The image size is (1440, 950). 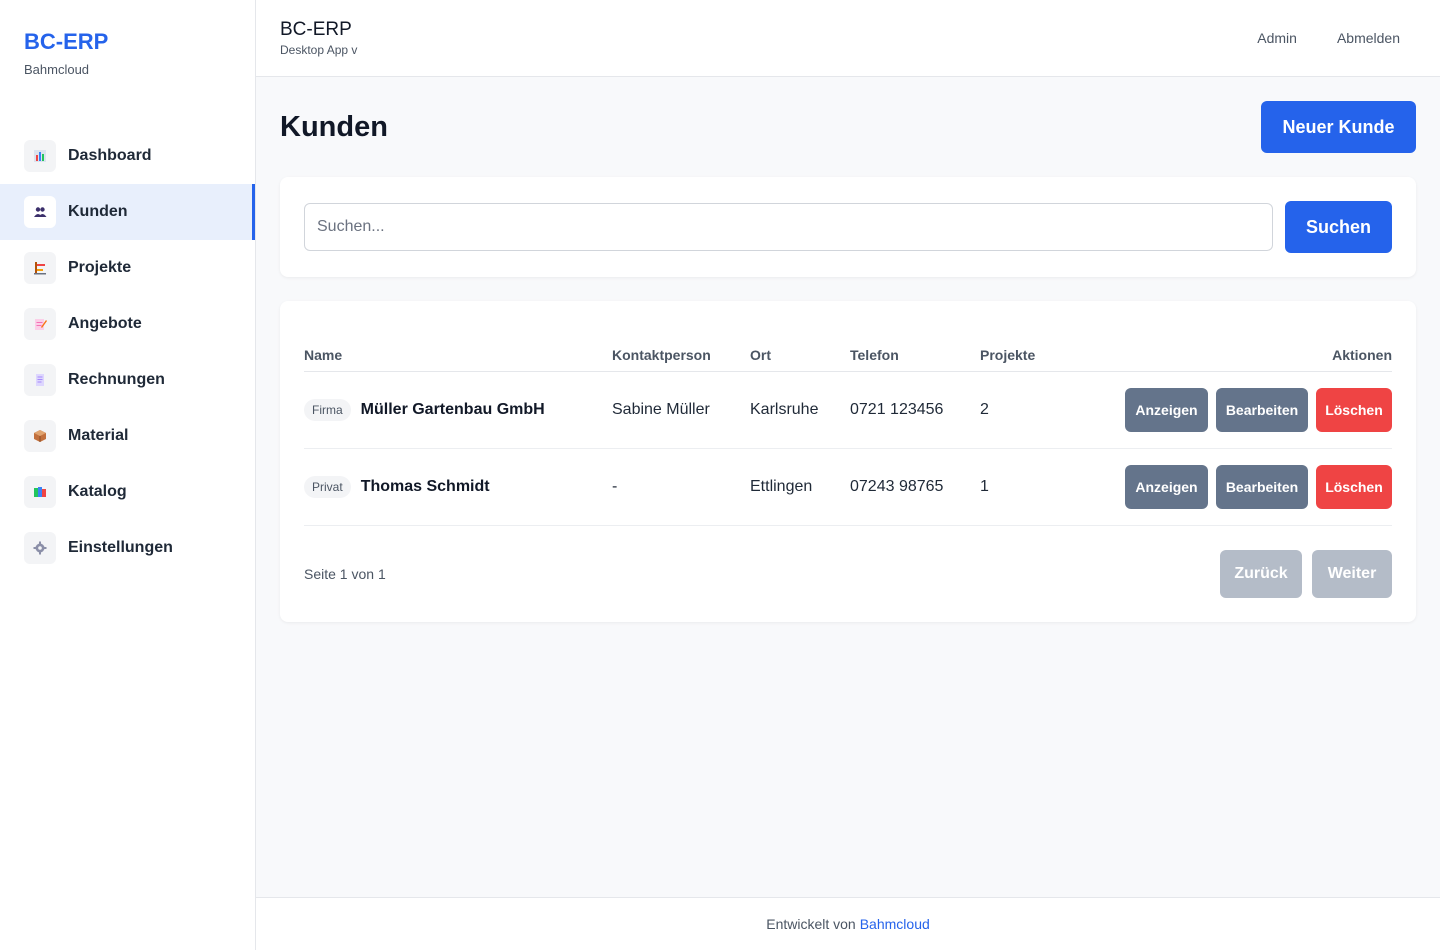 What do you see at coordinates (788, 227) in the screenshot?
I see `search-input` at bounding box center [788, 227].